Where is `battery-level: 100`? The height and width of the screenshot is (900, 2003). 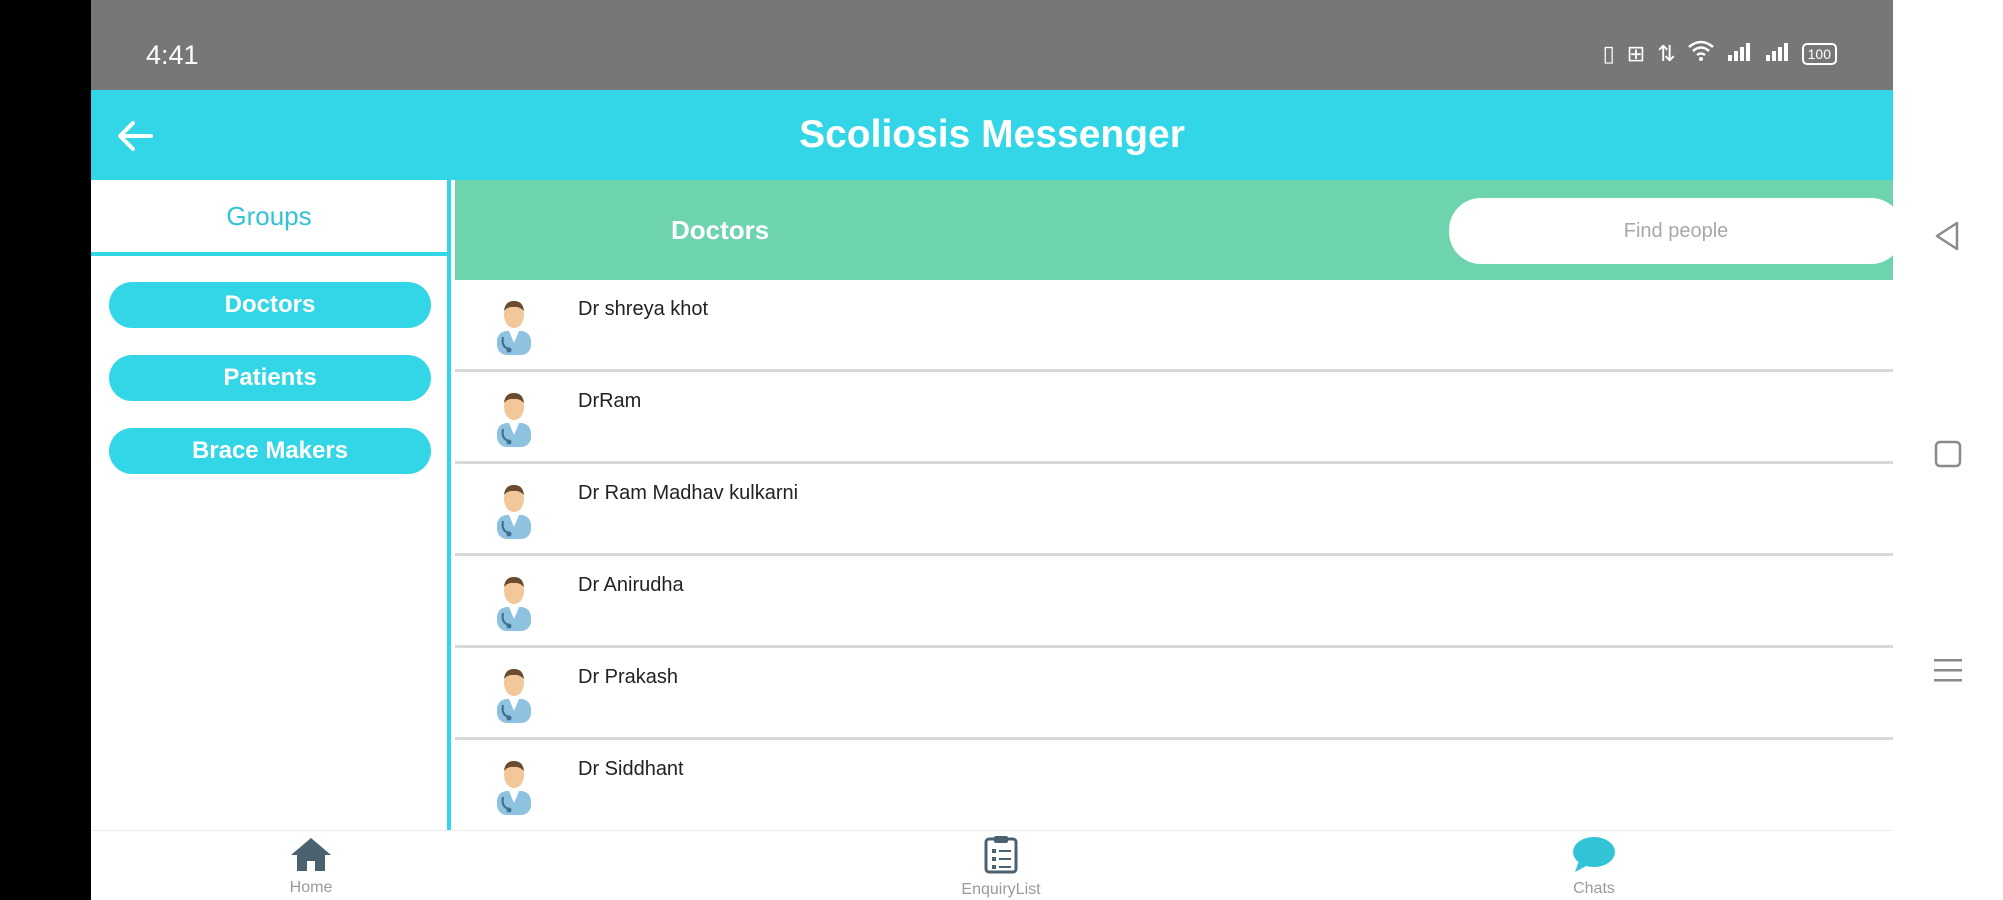
battery-level: 100 is located at coordinates (1819, 54).